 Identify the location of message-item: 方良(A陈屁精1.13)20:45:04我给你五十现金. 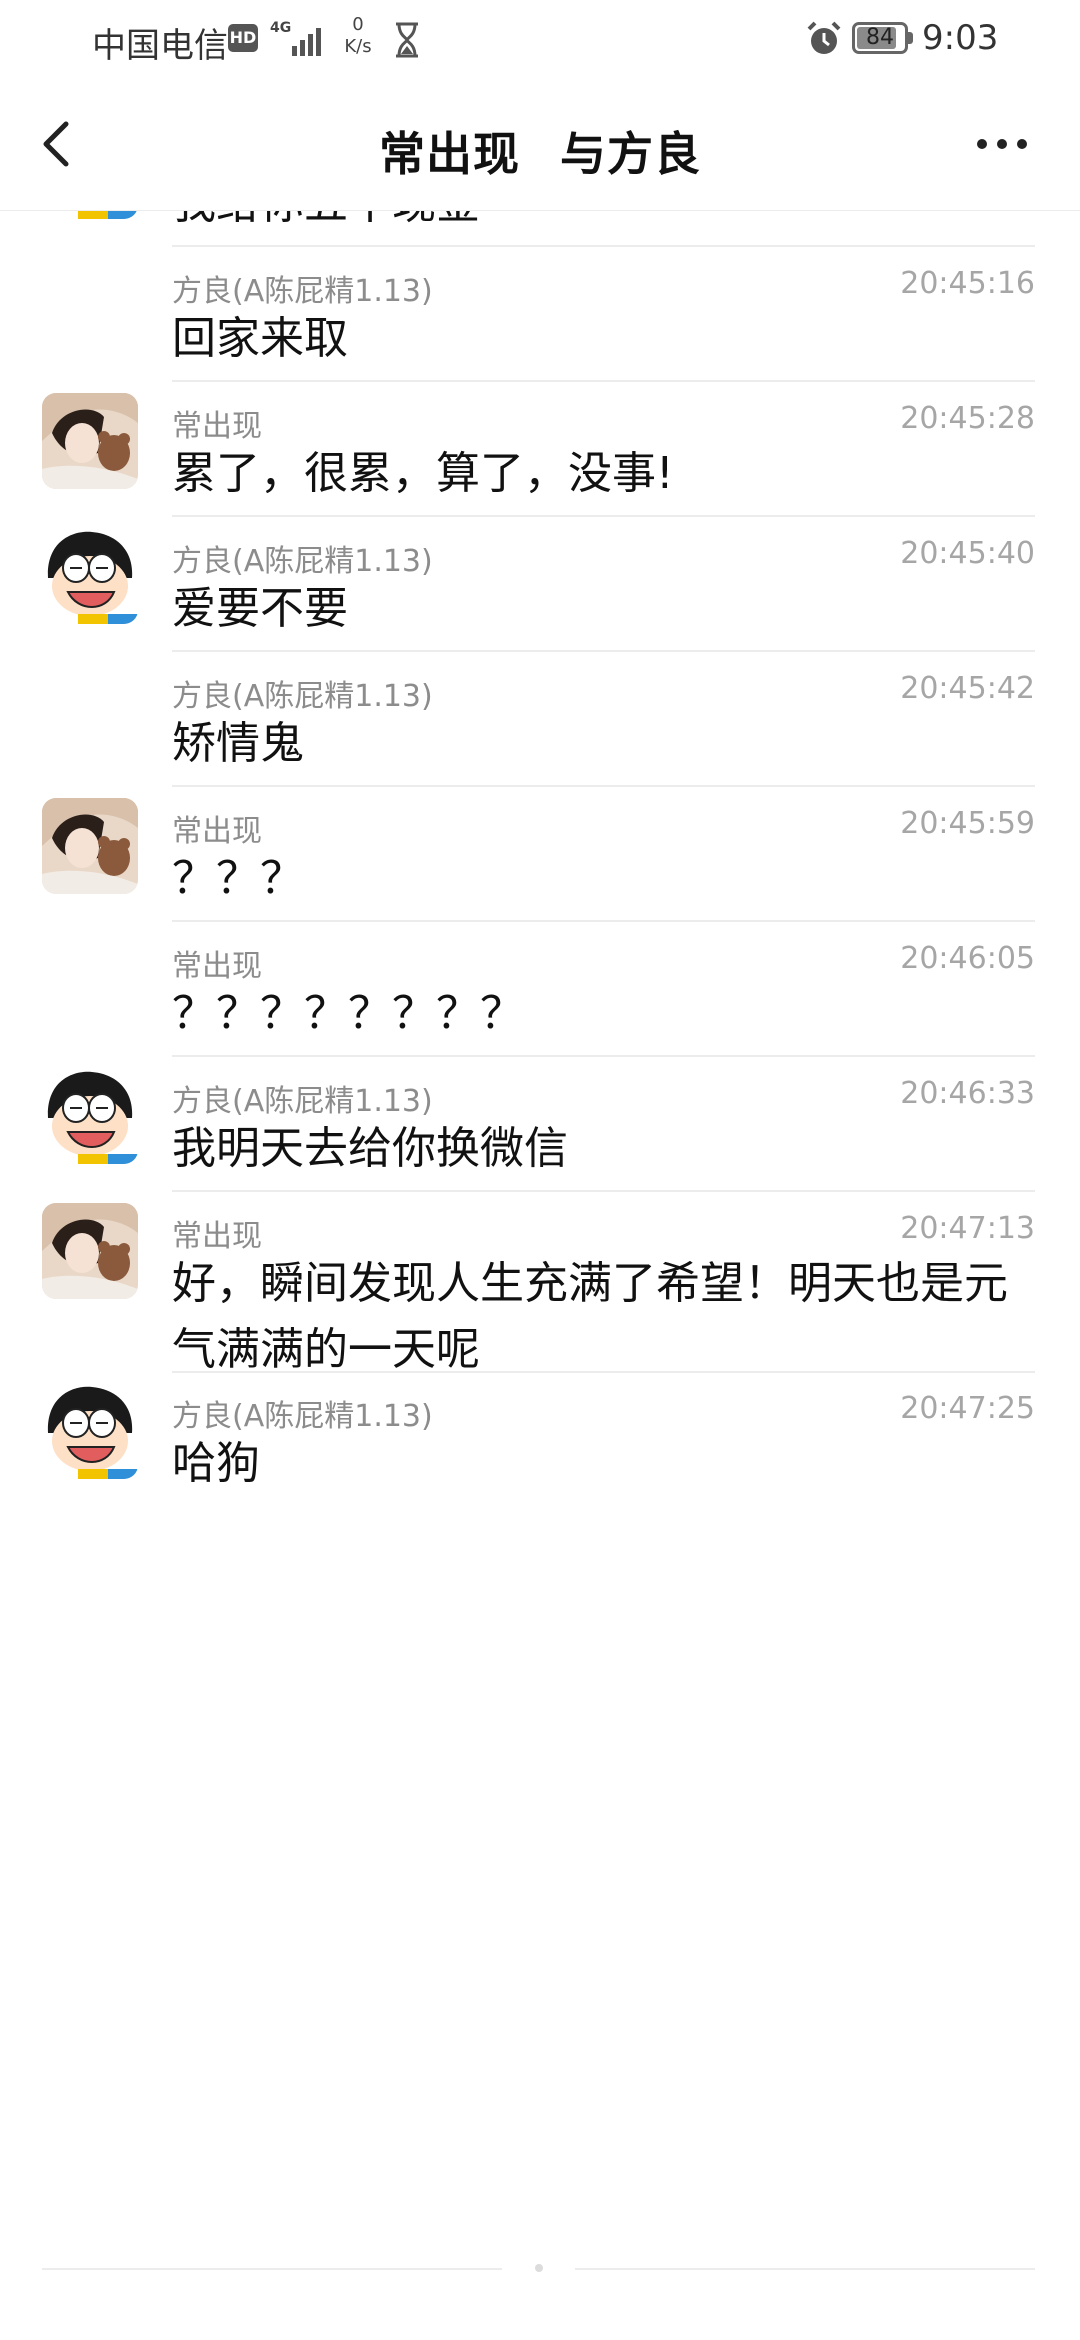
(540, 238).